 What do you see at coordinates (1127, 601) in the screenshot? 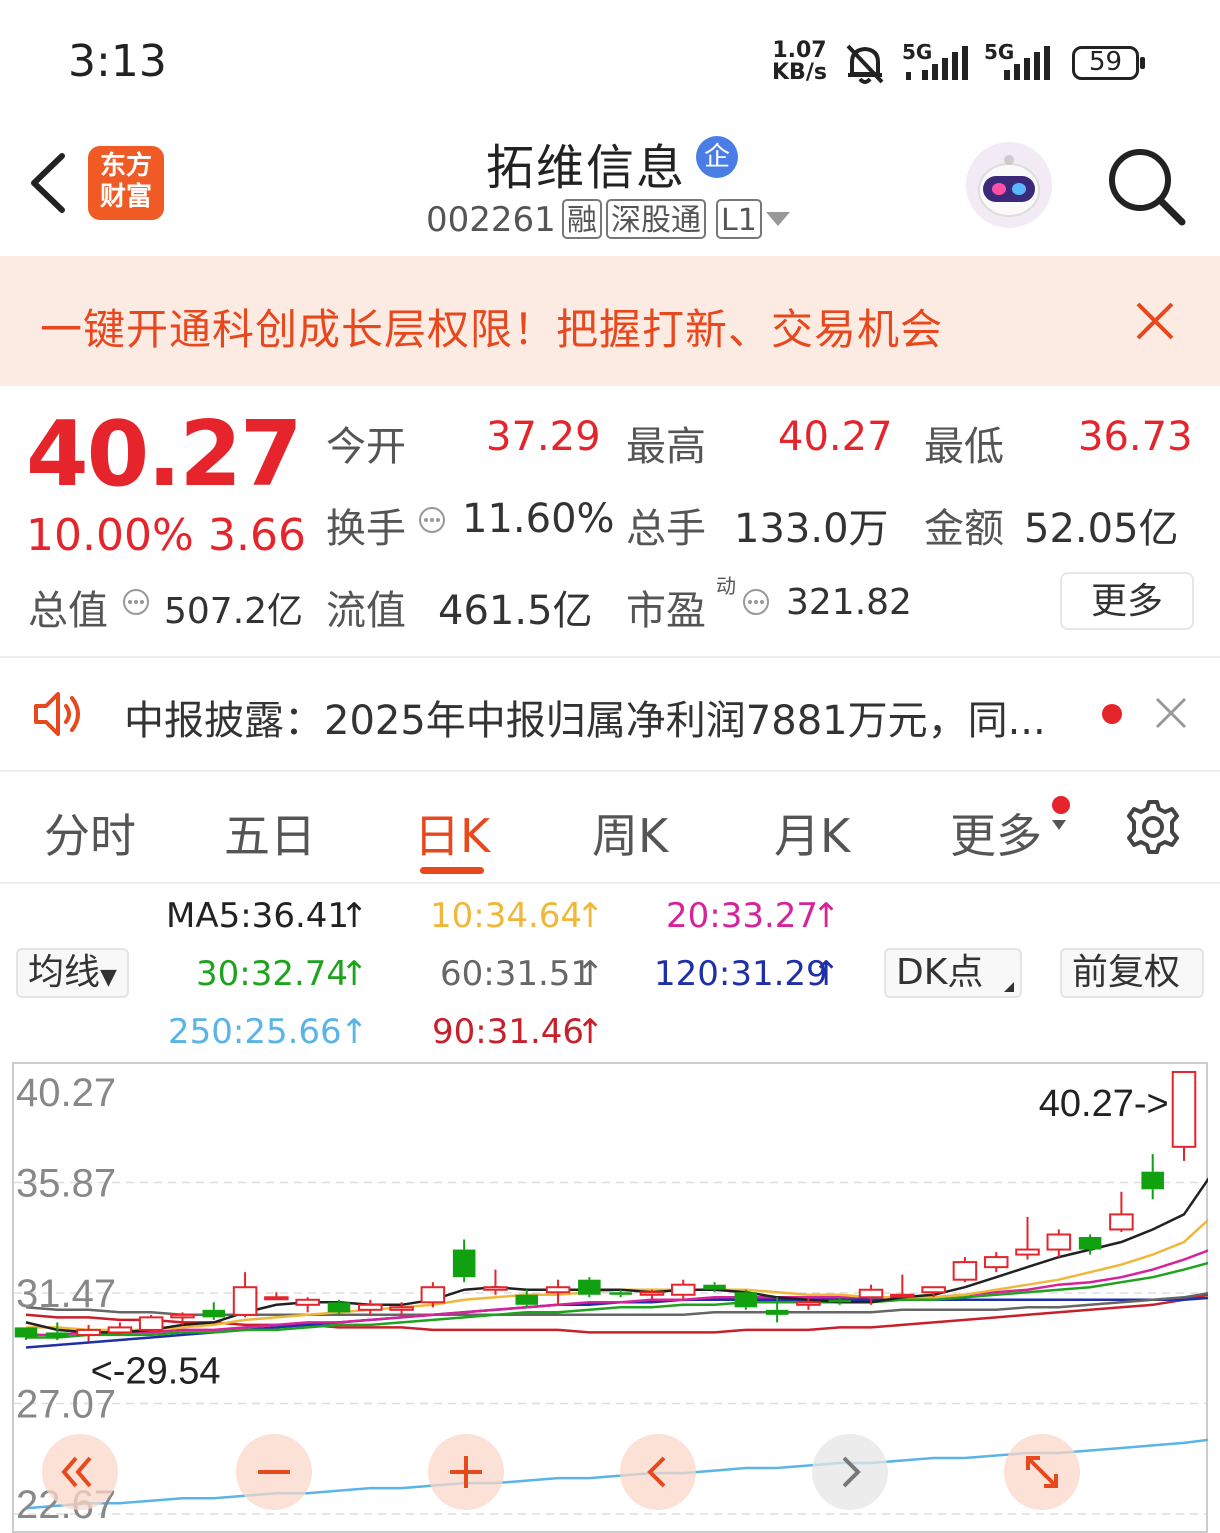
I see `more-button: 更多` at bounding box center [1127, 601].